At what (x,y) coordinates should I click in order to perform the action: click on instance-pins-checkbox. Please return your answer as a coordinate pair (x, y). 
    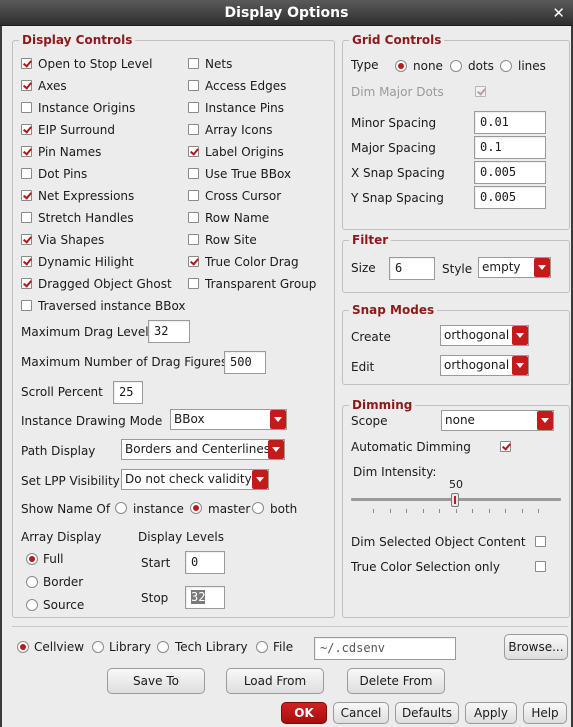
    Looking at the image, I should click on (193, 107).